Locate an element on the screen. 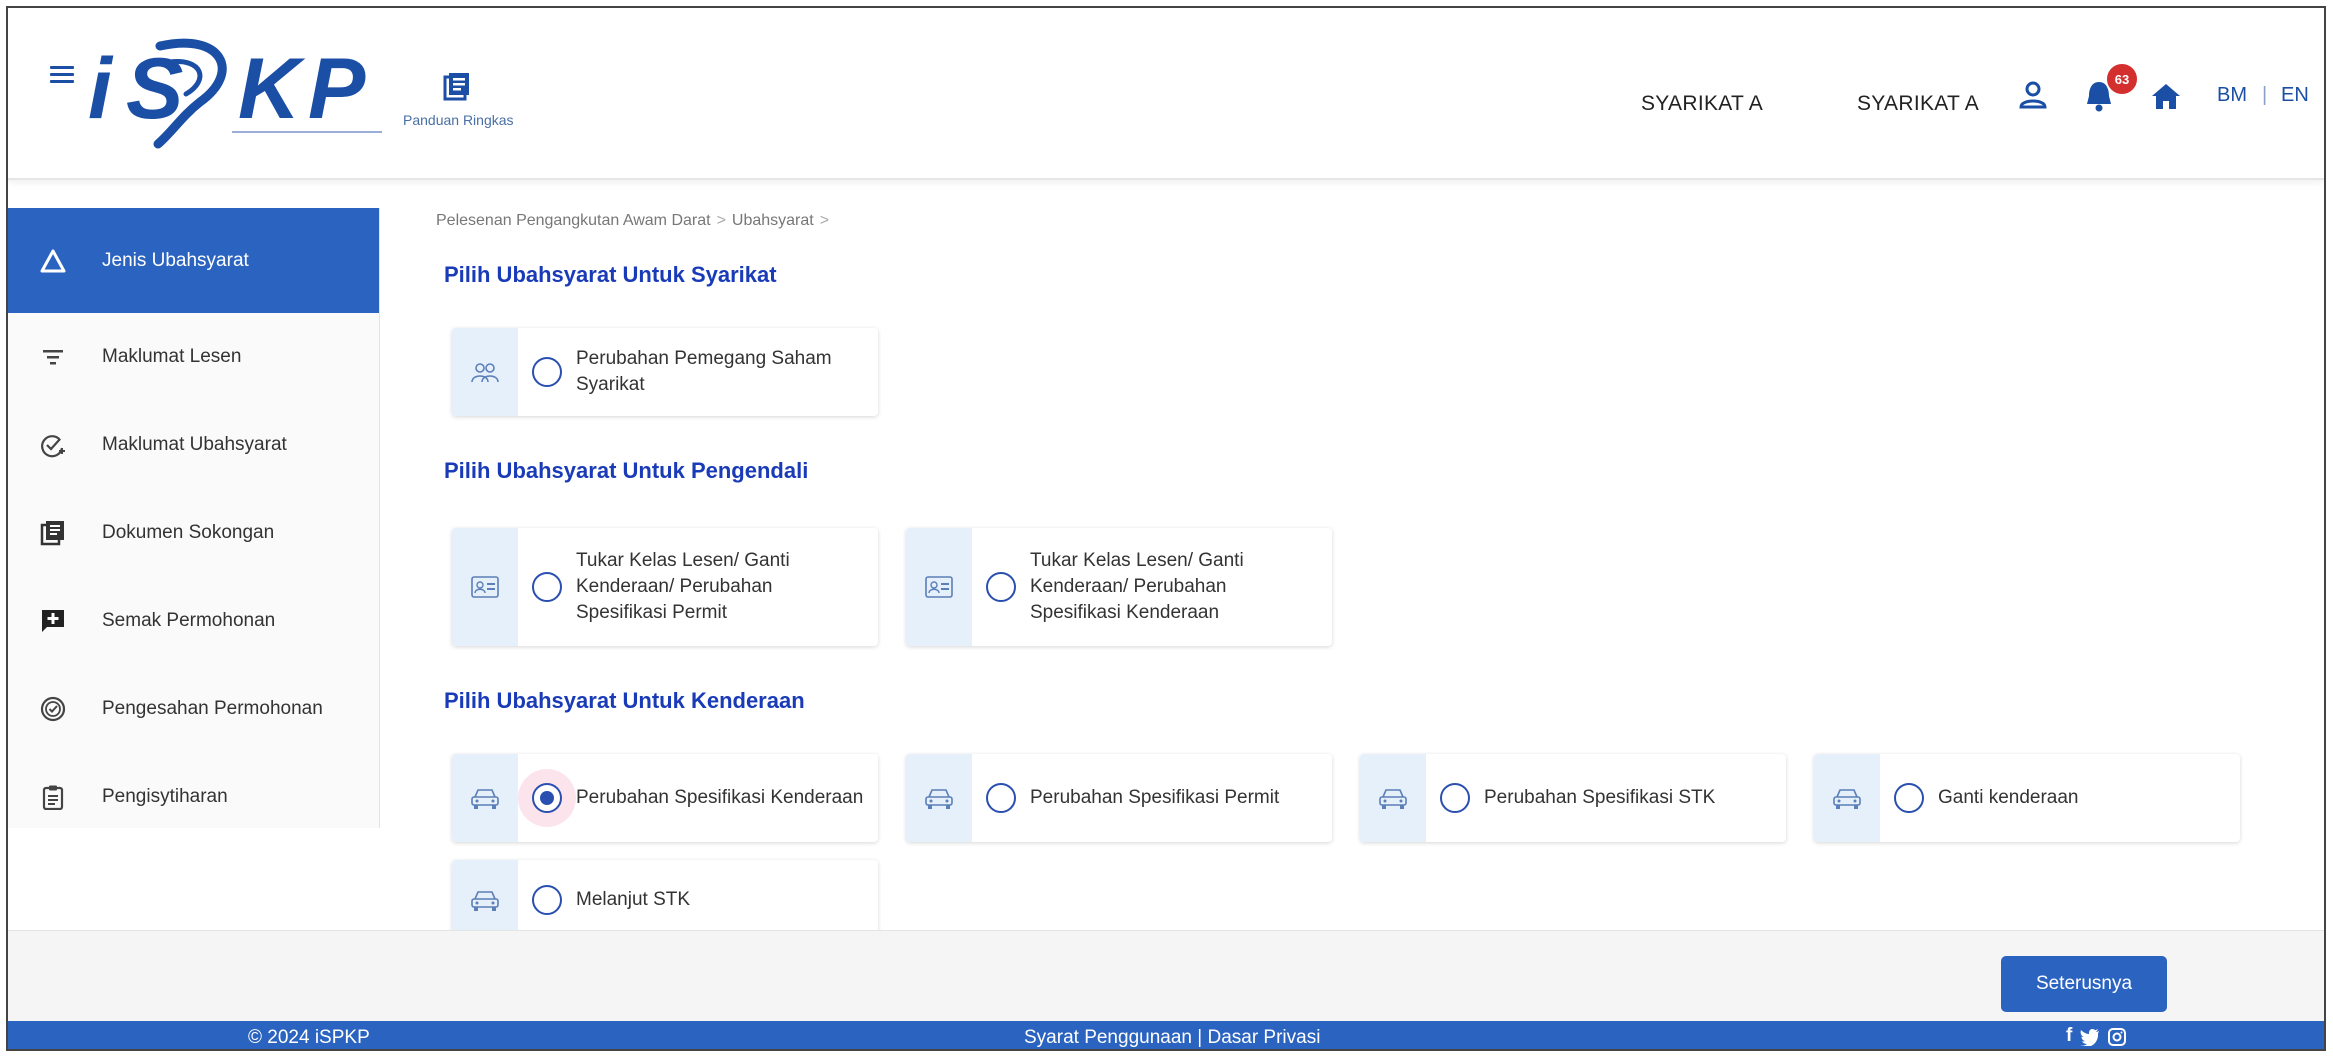  sidebar-item-label: Dokumen Sokongan is located at coordinates (188, 532).